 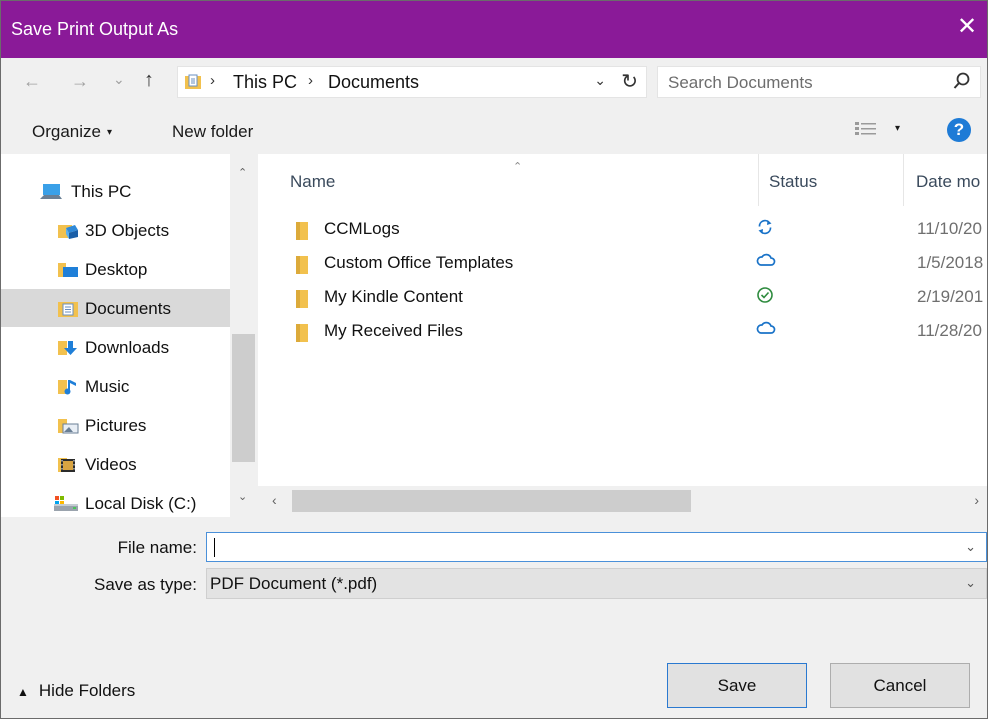 I want to click on computer-icon, so click(x=51, y=194).